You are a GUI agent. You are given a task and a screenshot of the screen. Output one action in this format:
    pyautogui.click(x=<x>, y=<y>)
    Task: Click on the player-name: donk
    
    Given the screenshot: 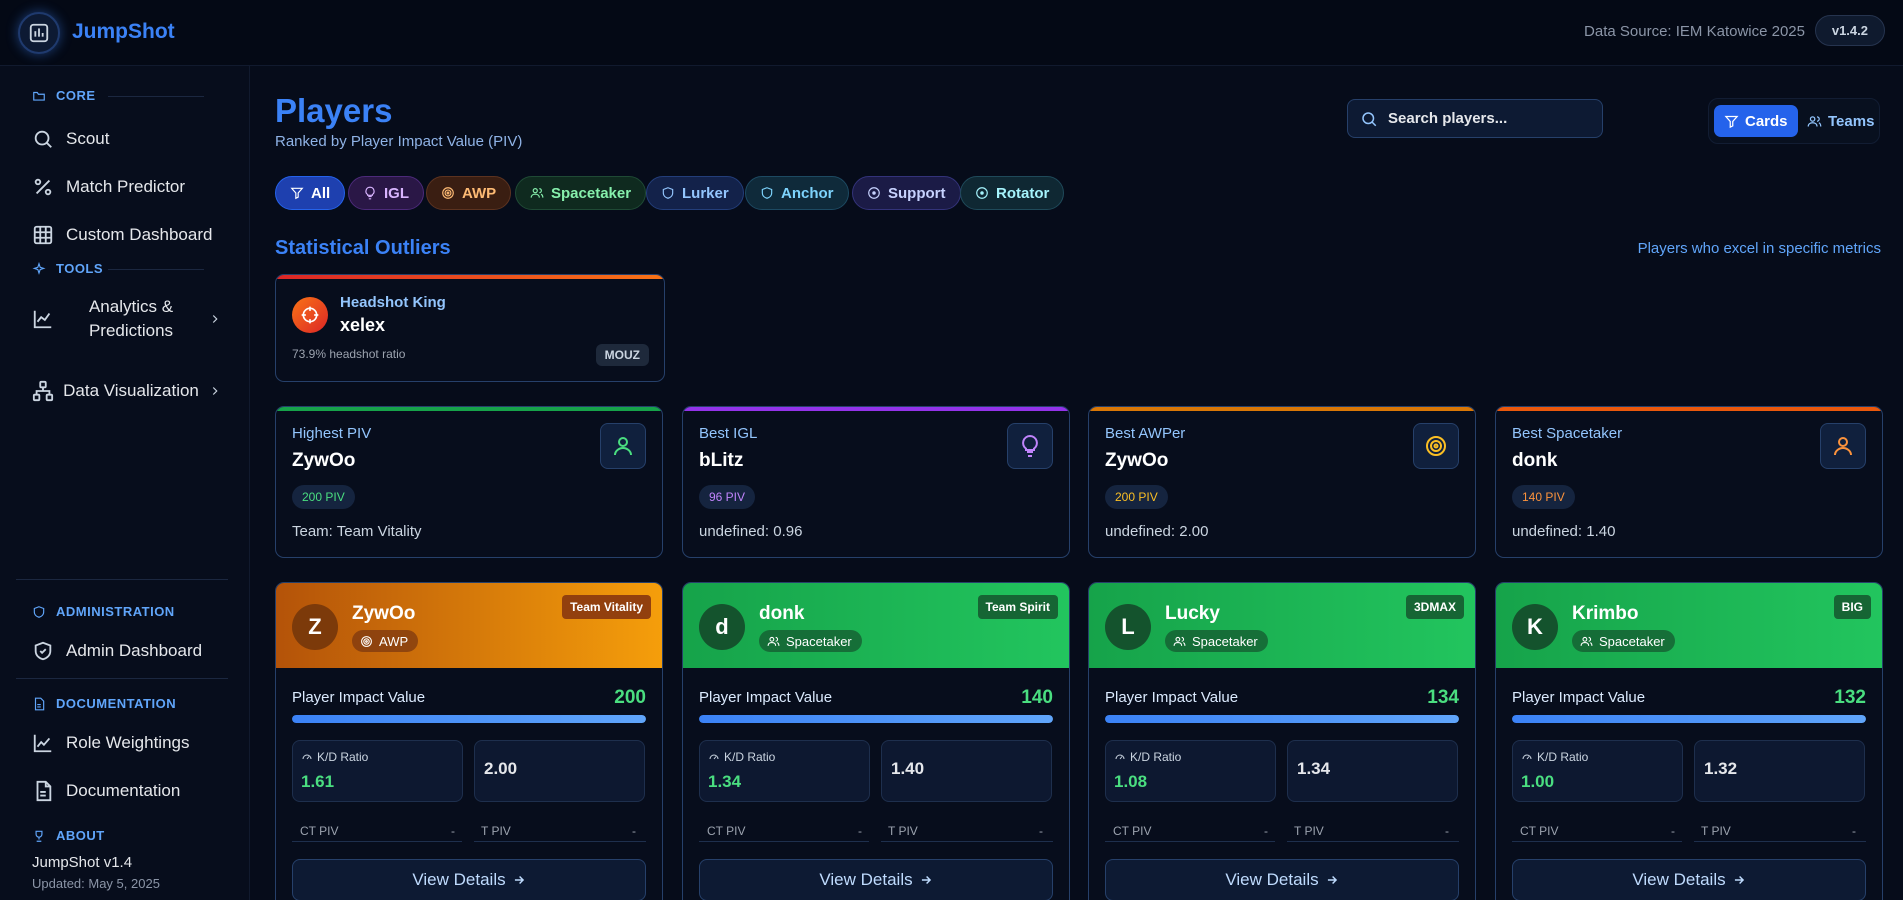 What is the action you would take?
    pyautogui.click(x=782, y=613)
    